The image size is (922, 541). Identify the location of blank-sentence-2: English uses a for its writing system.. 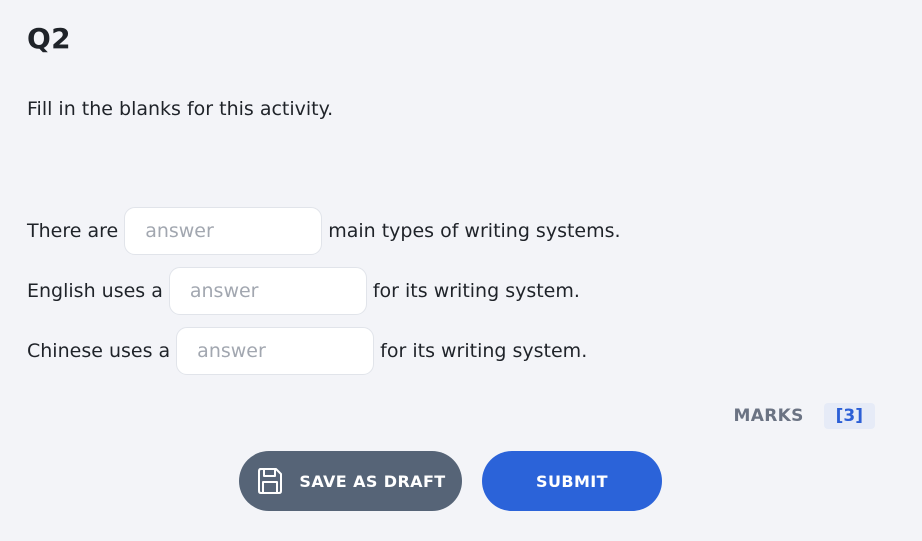
(303, 291).